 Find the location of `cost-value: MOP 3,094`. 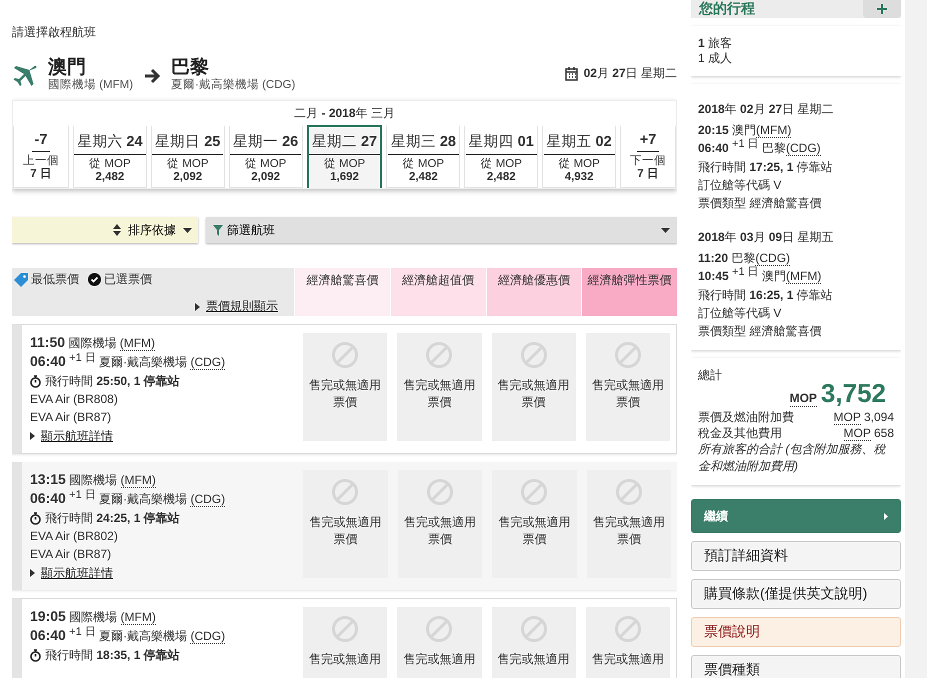

cost-value: MOP 3,094 is located at coordinates (864, 417).